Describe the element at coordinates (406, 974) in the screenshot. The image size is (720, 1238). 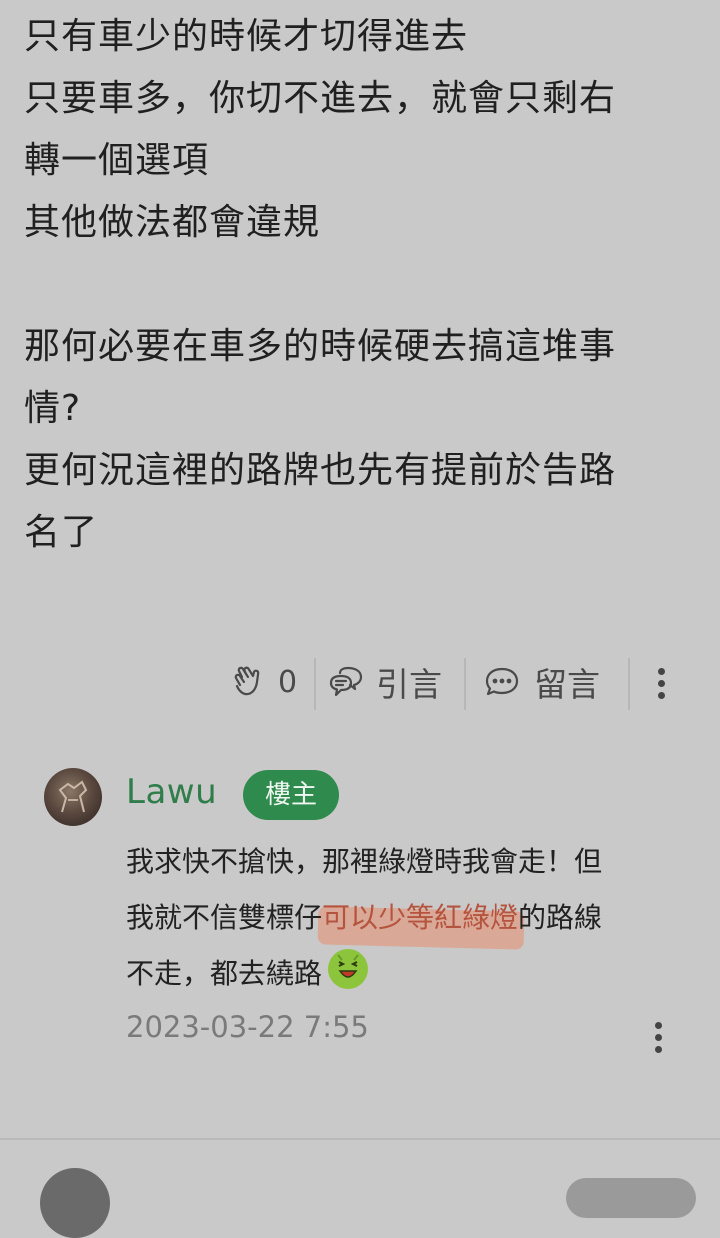
I see `reply-line: 不走，都去繞路` at that location.